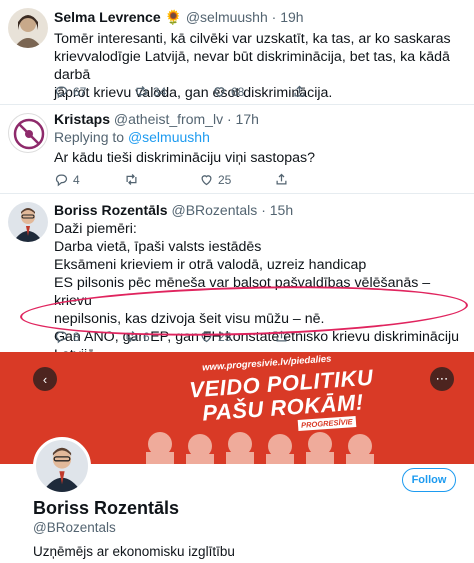 This screenshot has height=563, width=474. Describe the element at coordinates (160, 91) in the screenshot. I see `retweet-count: 34` at that location.